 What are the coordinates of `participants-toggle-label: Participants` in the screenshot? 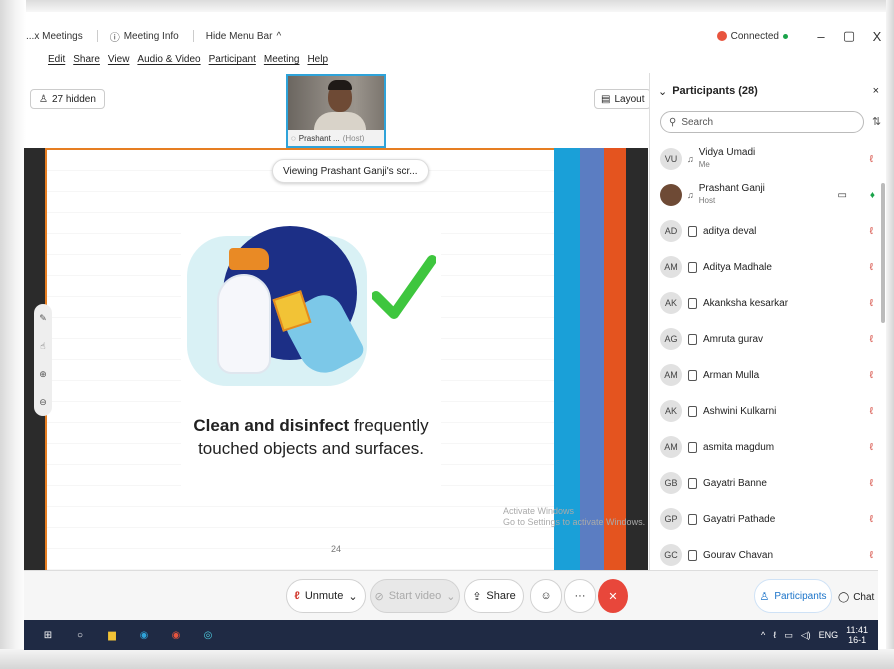 It's located at (800, 596).